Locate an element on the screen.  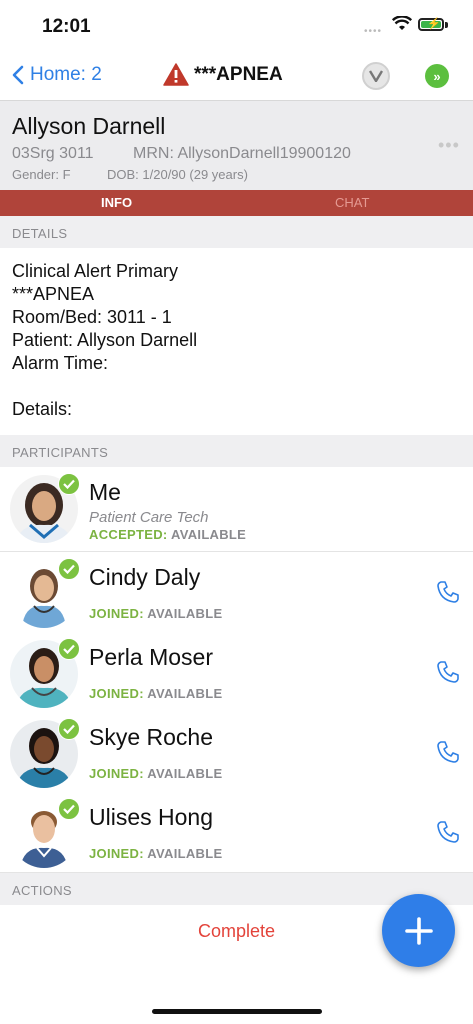
nav-title-text: ***APNEA is located at coordinates (238, 74).